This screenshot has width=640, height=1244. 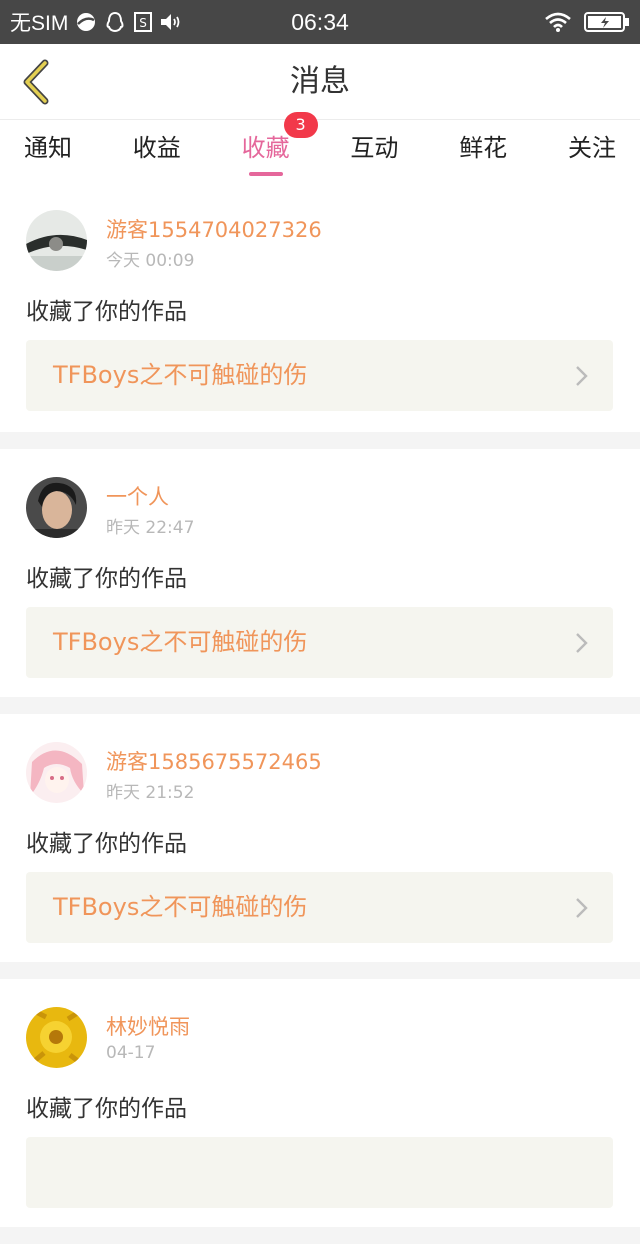 What do you see at coordinates (483, 148) in the screenshot?
I see `tab-label: 鲜花` at bounding box center [483, 148].